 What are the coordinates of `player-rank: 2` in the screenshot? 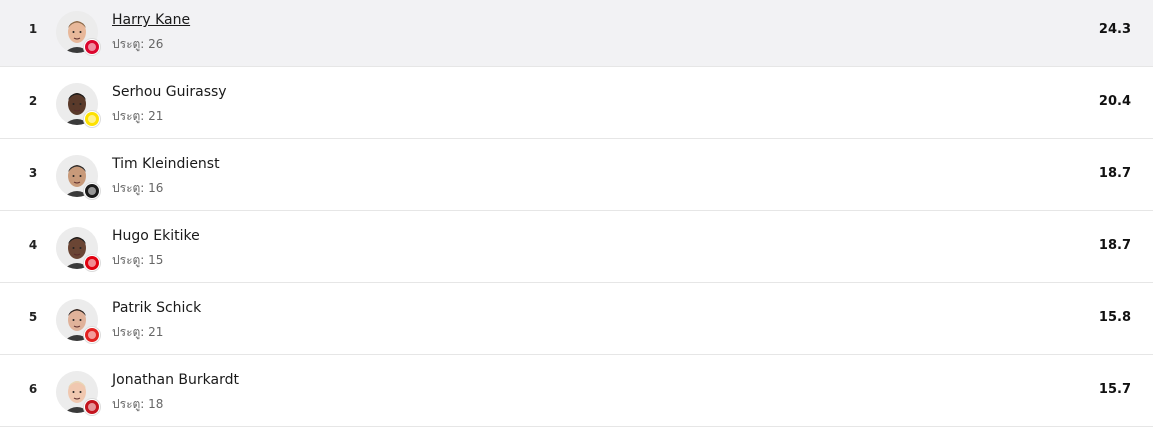 It's located at (33, 101).